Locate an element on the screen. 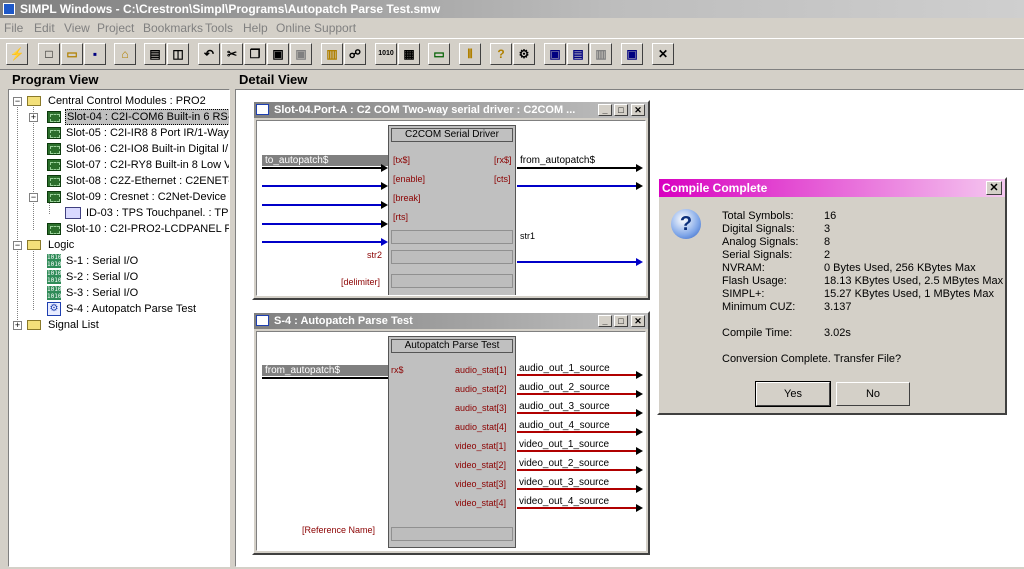 This screenshot has height=569, width=1024. tree-item-s-1: 1010 1010 S-1 : Serial I/O is located at coordinates (119, 261).